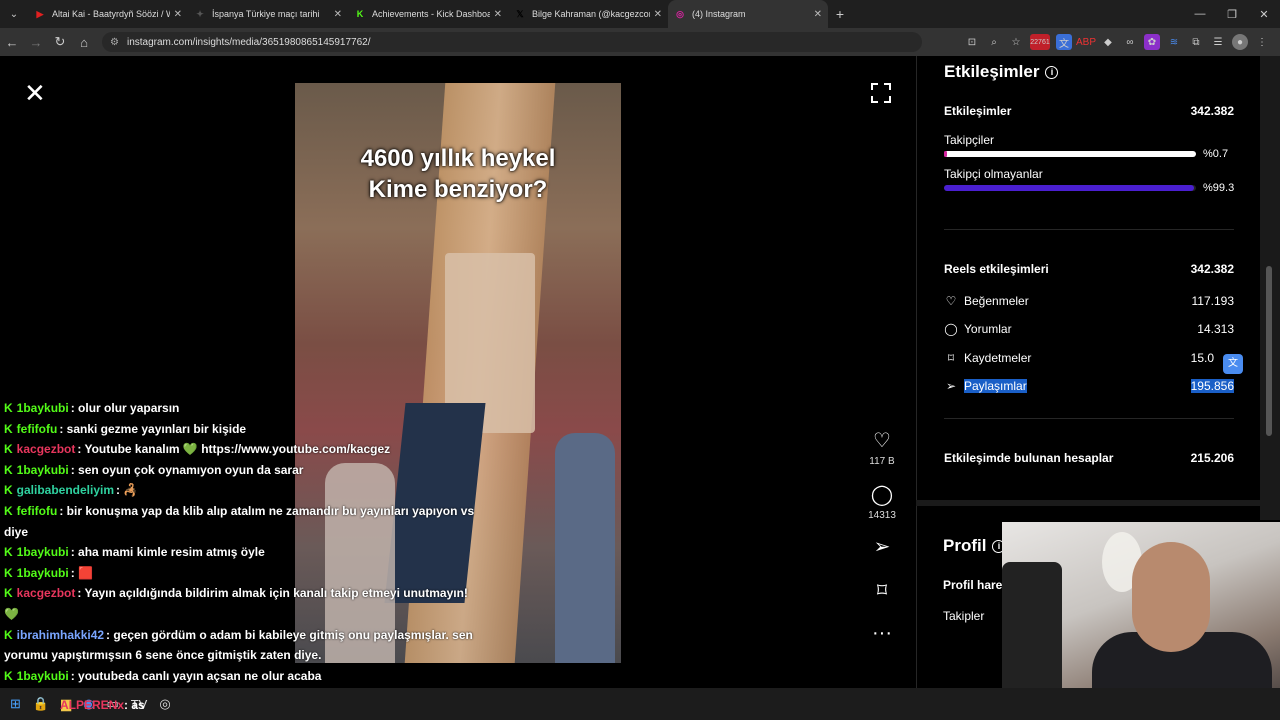 This screenshot has width=1280, height=720. I want to click on tab-title: Achievements - Kick Dashboard, so click(431, 14).